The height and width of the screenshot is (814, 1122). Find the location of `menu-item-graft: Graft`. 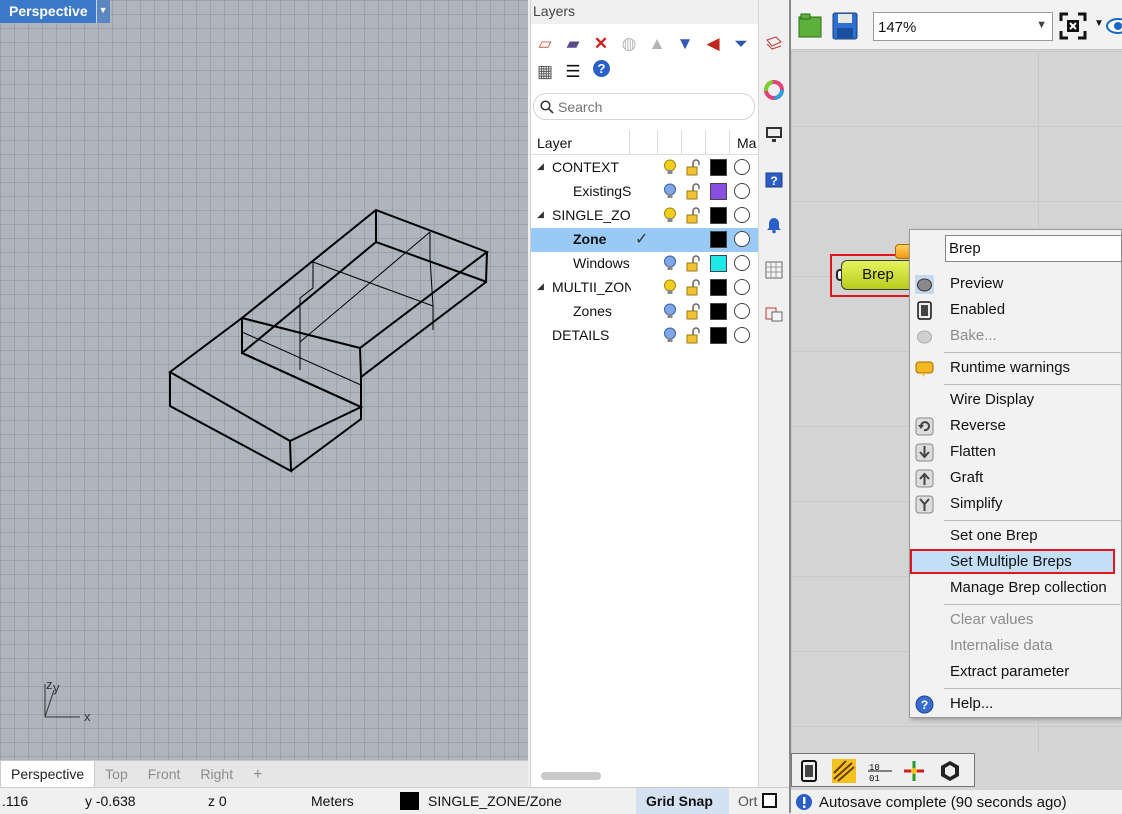

menu-item-graft: Graft is located at coordinates (1015, 478).